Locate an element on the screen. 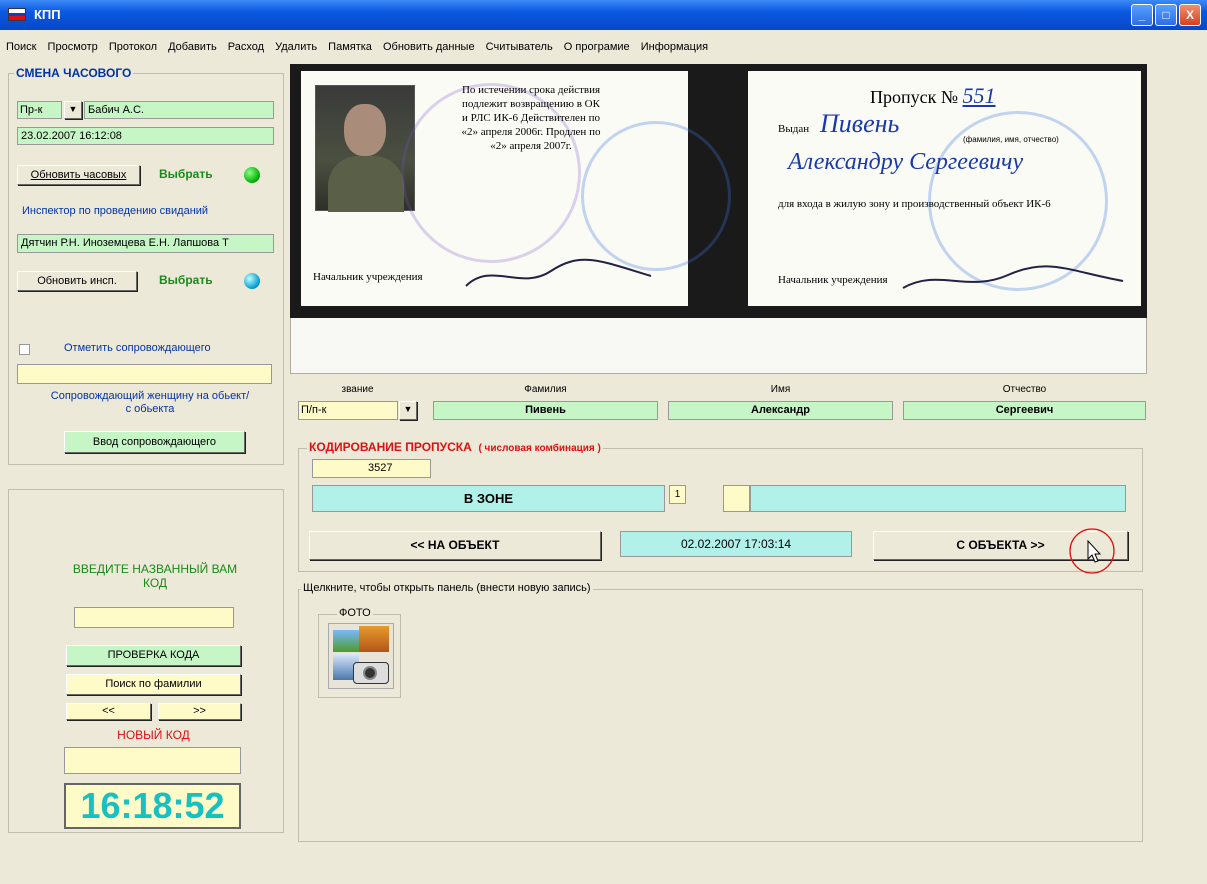 This screenshot has width=1207, height=884. code-input is located at coordinates (154, 617).